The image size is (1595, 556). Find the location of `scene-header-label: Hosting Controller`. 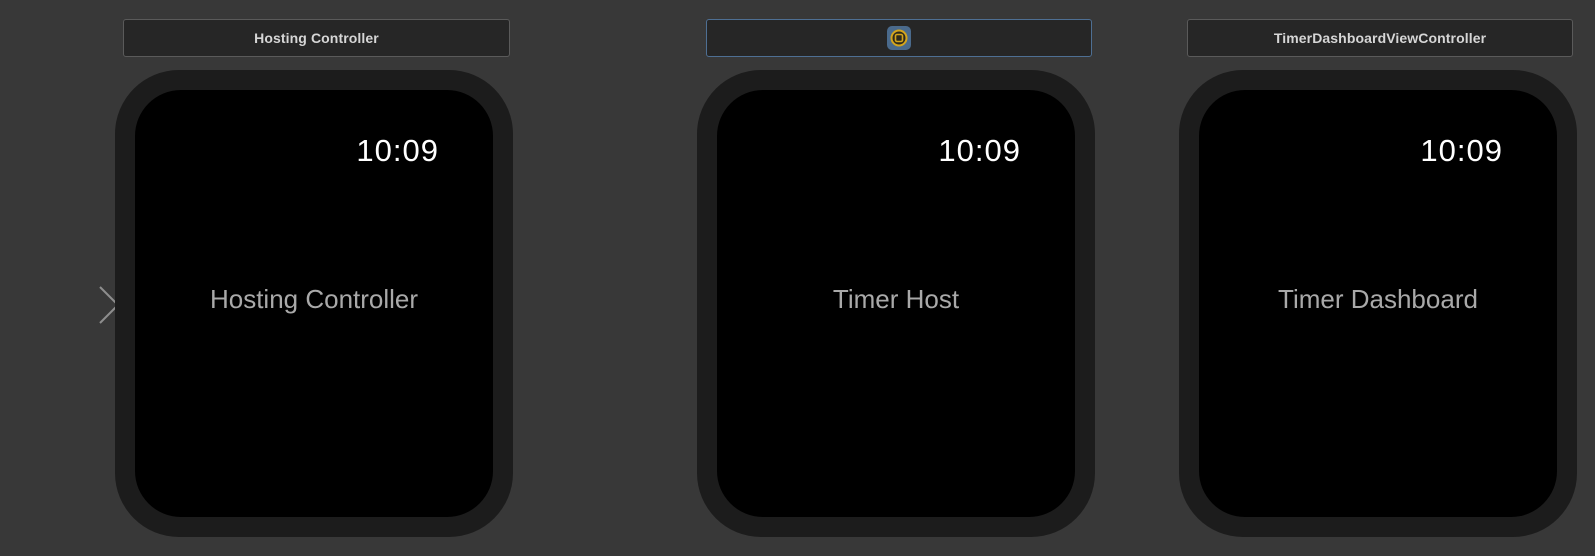

scene-header-label: Hosting Controller is located at coordinates (316, 38).